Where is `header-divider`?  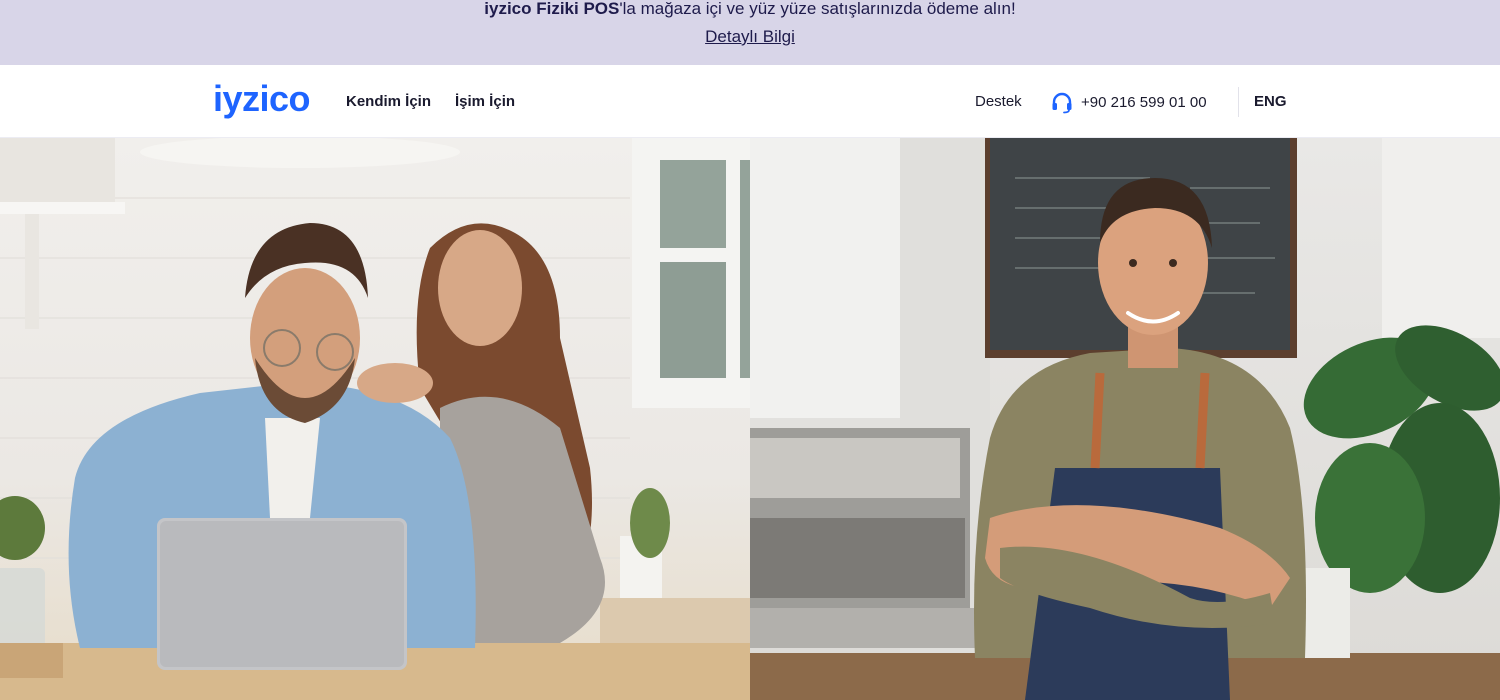
header-divider is located at coordinates (1238, 102).